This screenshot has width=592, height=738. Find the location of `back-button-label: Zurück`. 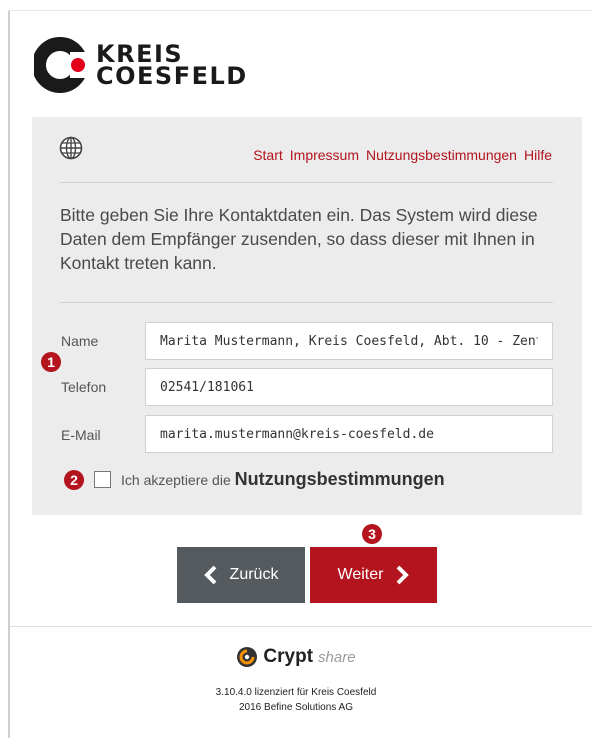

back-button-label: Zurück is located at coordinates (254, 574).